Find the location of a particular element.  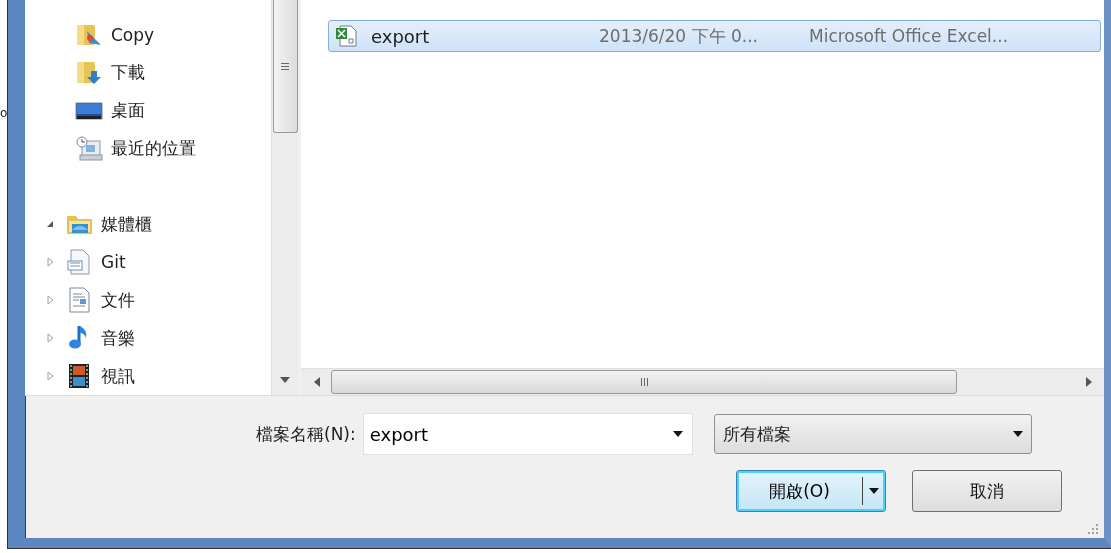

vertical-scrollbar is located at coordinates (284, 197).